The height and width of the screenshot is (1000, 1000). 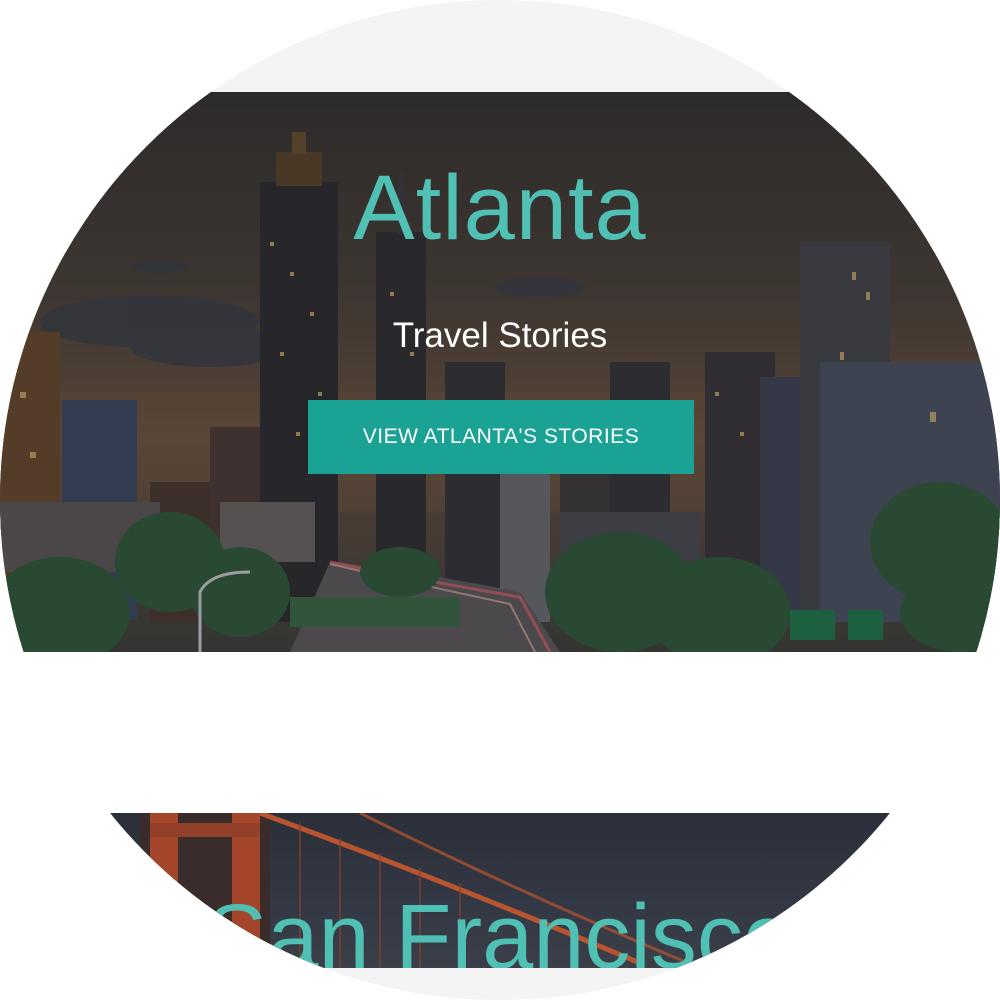 What do you see at coordinates (500, 208) in the screenshot?
I see `city-title: Atlanta` at bounding box center [500, 208].